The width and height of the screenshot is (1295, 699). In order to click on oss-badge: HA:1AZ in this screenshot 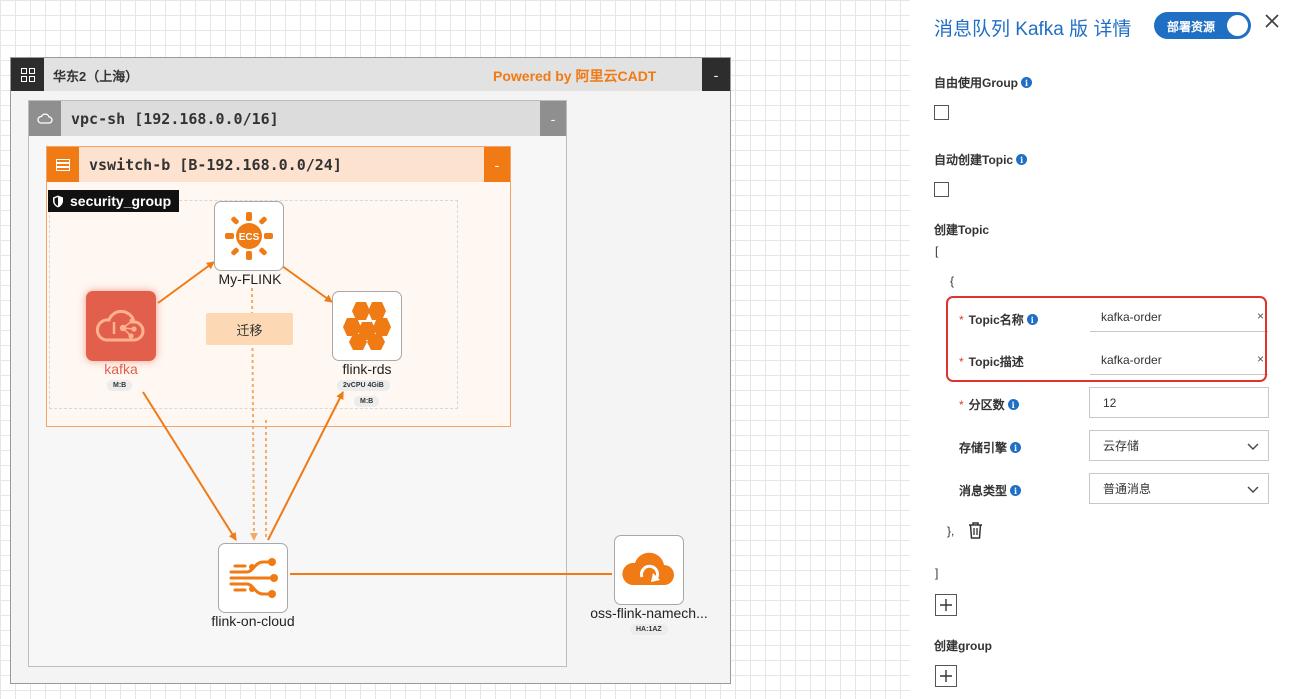, I will do `click(649, 629)`.